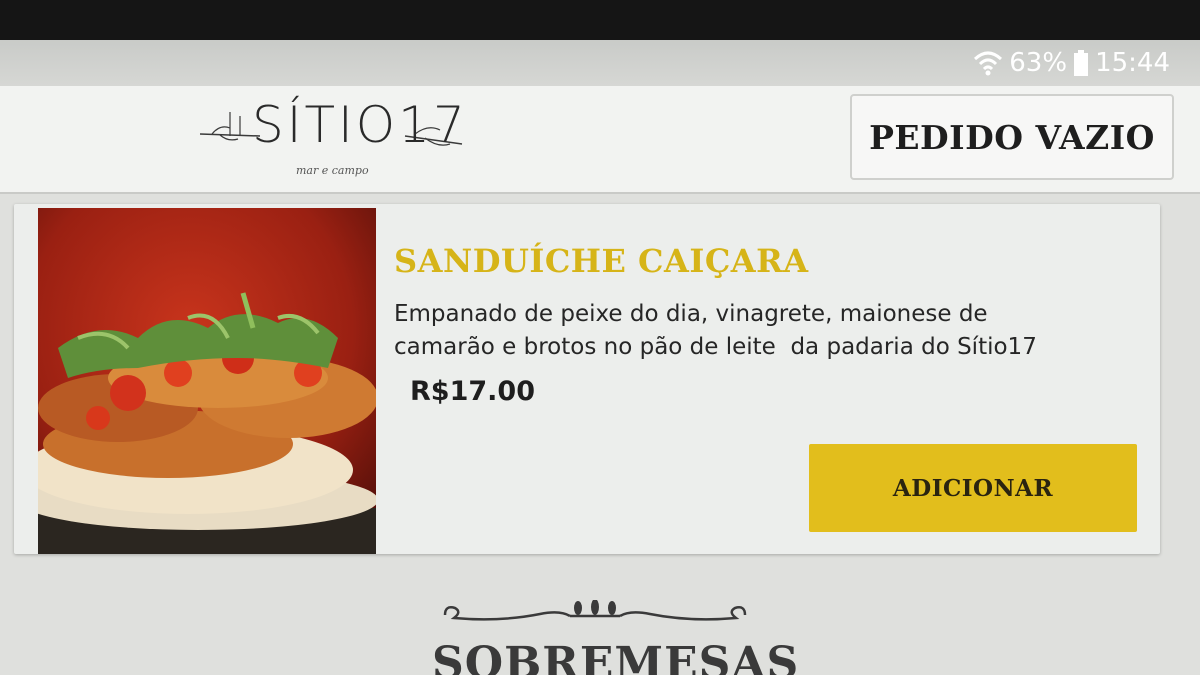 Image resolution: width=1200 pixels, height=675 pixels. What do you see at coordinates (1012, 137) in the screenshot?
I see `order-status-button: PEDIDO VAZIO` at bounding box center [1012, 137].